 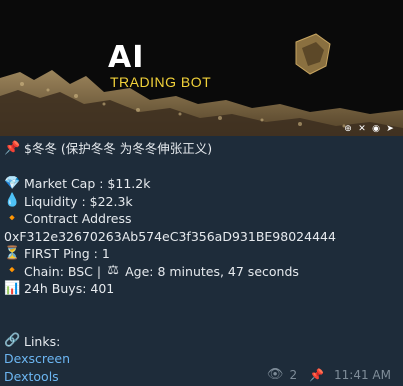 I want to click on link-row-1: Dexscreen, so click(x=201, y=359).